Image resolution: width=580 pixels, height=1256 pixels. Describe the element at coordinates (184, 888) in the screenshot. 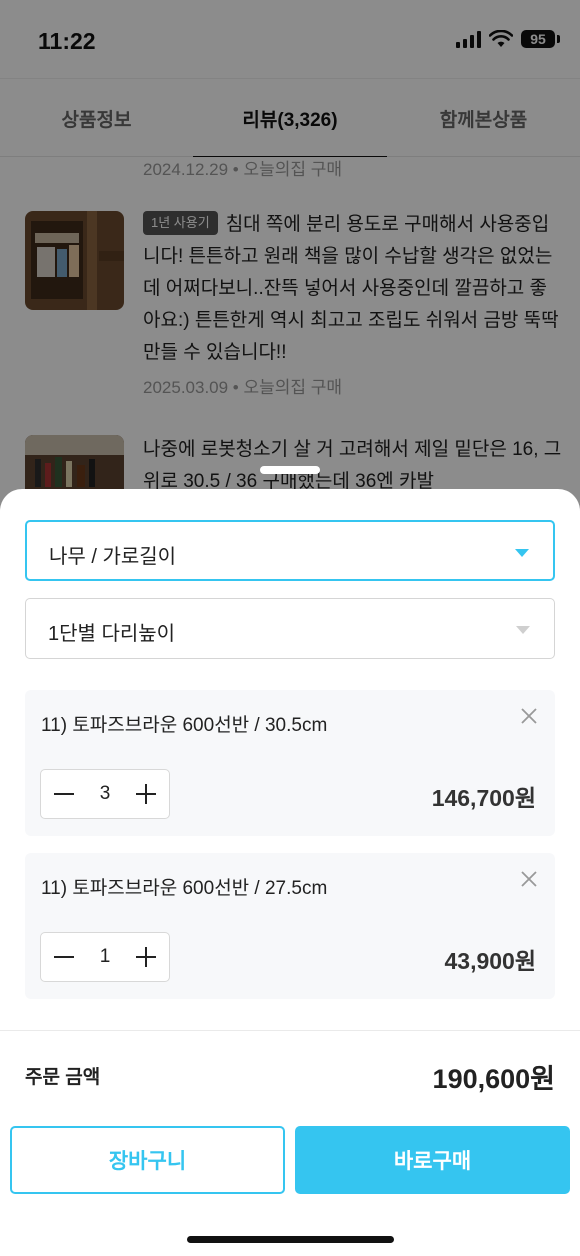

I see `item-name: 11) 토파즈브라운 600선반 / 27.5cm` at that location.